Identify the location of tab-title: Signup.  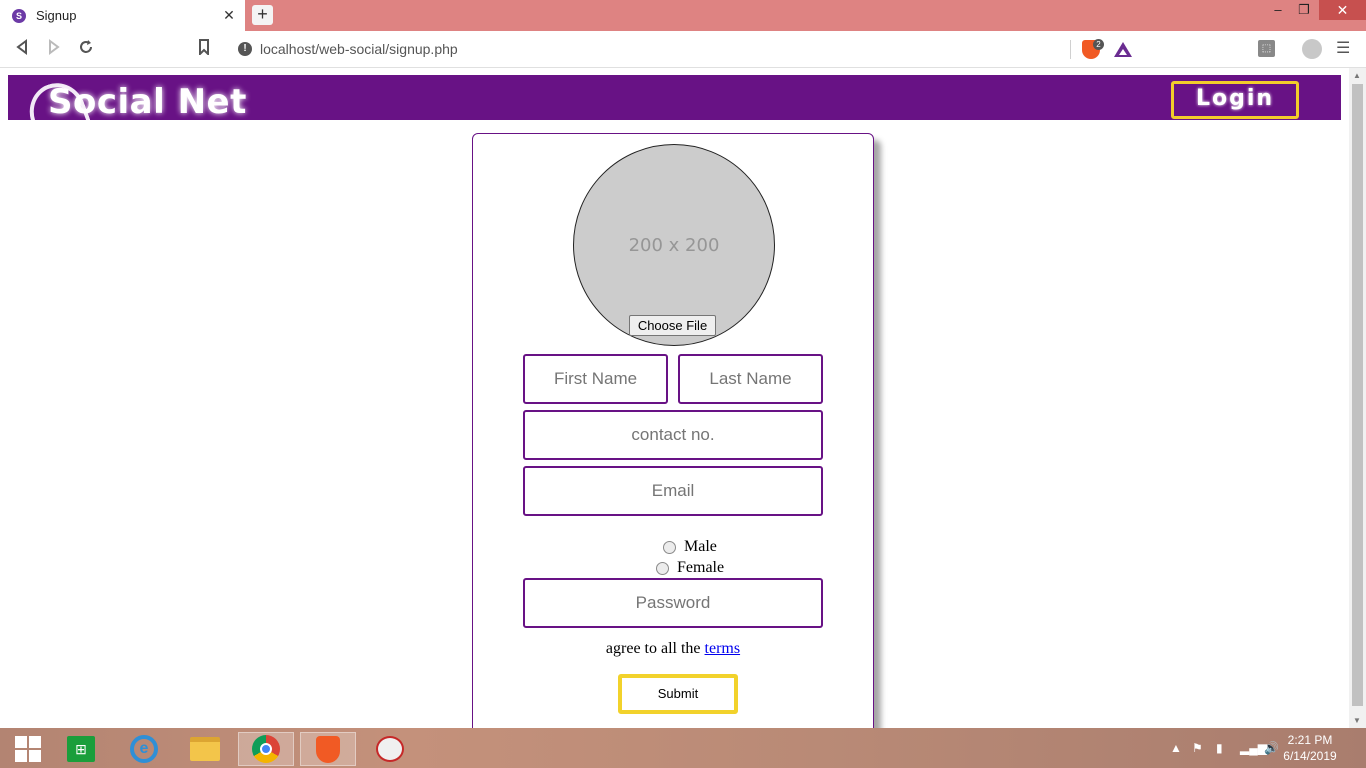
(56, 15).